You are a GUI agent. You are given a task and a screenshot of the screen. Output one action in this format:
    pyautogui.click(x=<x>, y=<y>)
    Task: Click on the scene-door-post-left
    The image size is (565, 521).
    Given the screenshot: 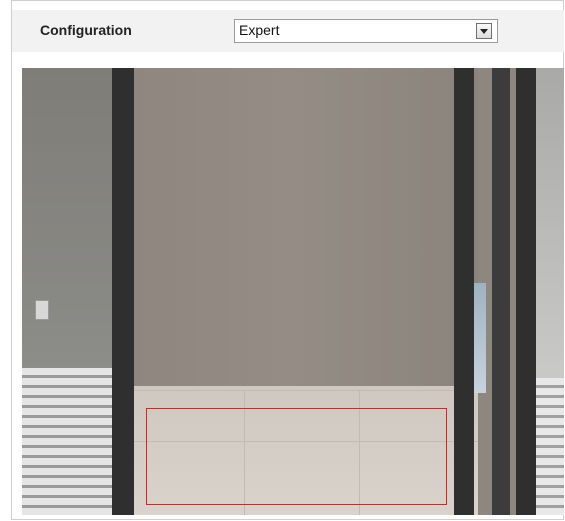 What is the action you would take?
    pyautogui.click(x=123, y=291)
    